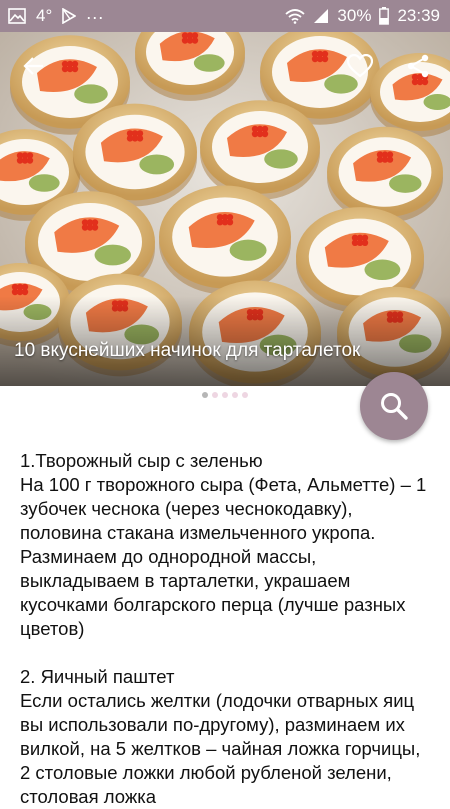 The height and width of the screenshot is (809, 450). I want to click on section-heading: 2. Яичный паштет, so click(225, 677).